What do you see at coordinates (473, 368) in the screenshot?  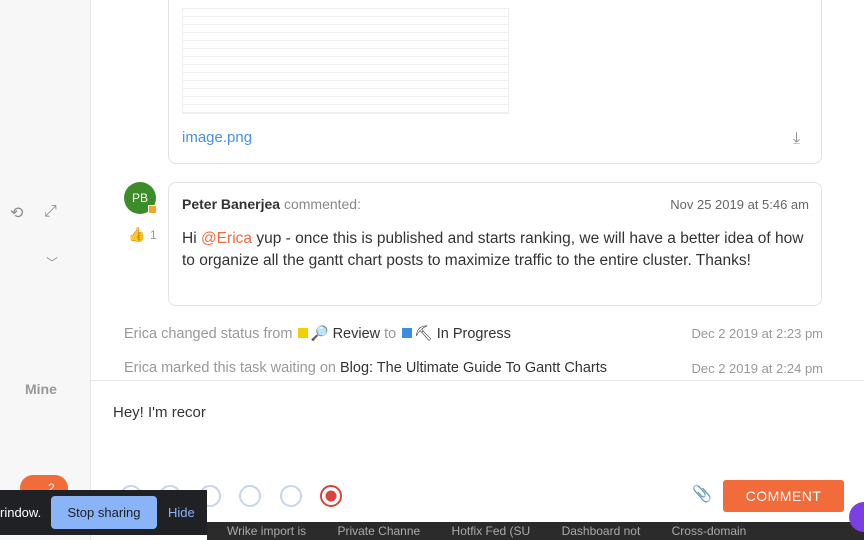 I see `waiting-task-link: Blog: The Ultimate Guide To Gantt Charts` at bounding box center [473, 368].